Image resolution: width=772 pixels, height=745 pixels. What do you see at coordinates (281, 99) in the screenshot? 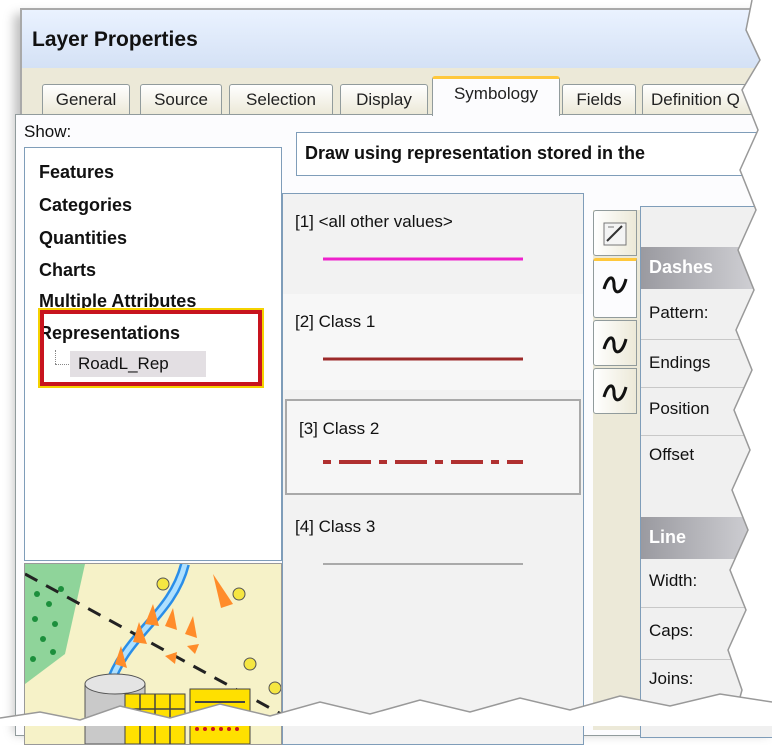
I see `tab-selection: Selection` at bounding box center [281, 99].